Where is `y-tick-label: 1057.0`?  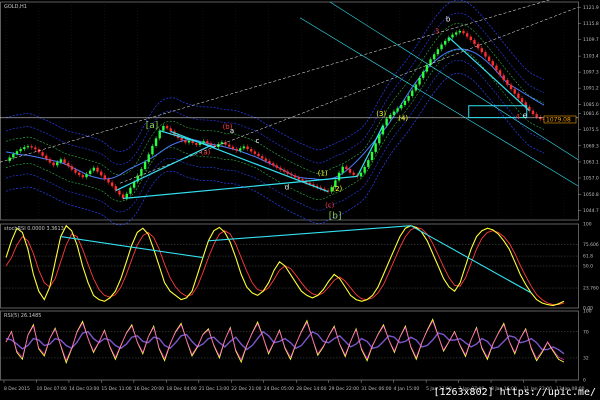 y-tick-label: 1057.0 is located at coordinates (591, 179).